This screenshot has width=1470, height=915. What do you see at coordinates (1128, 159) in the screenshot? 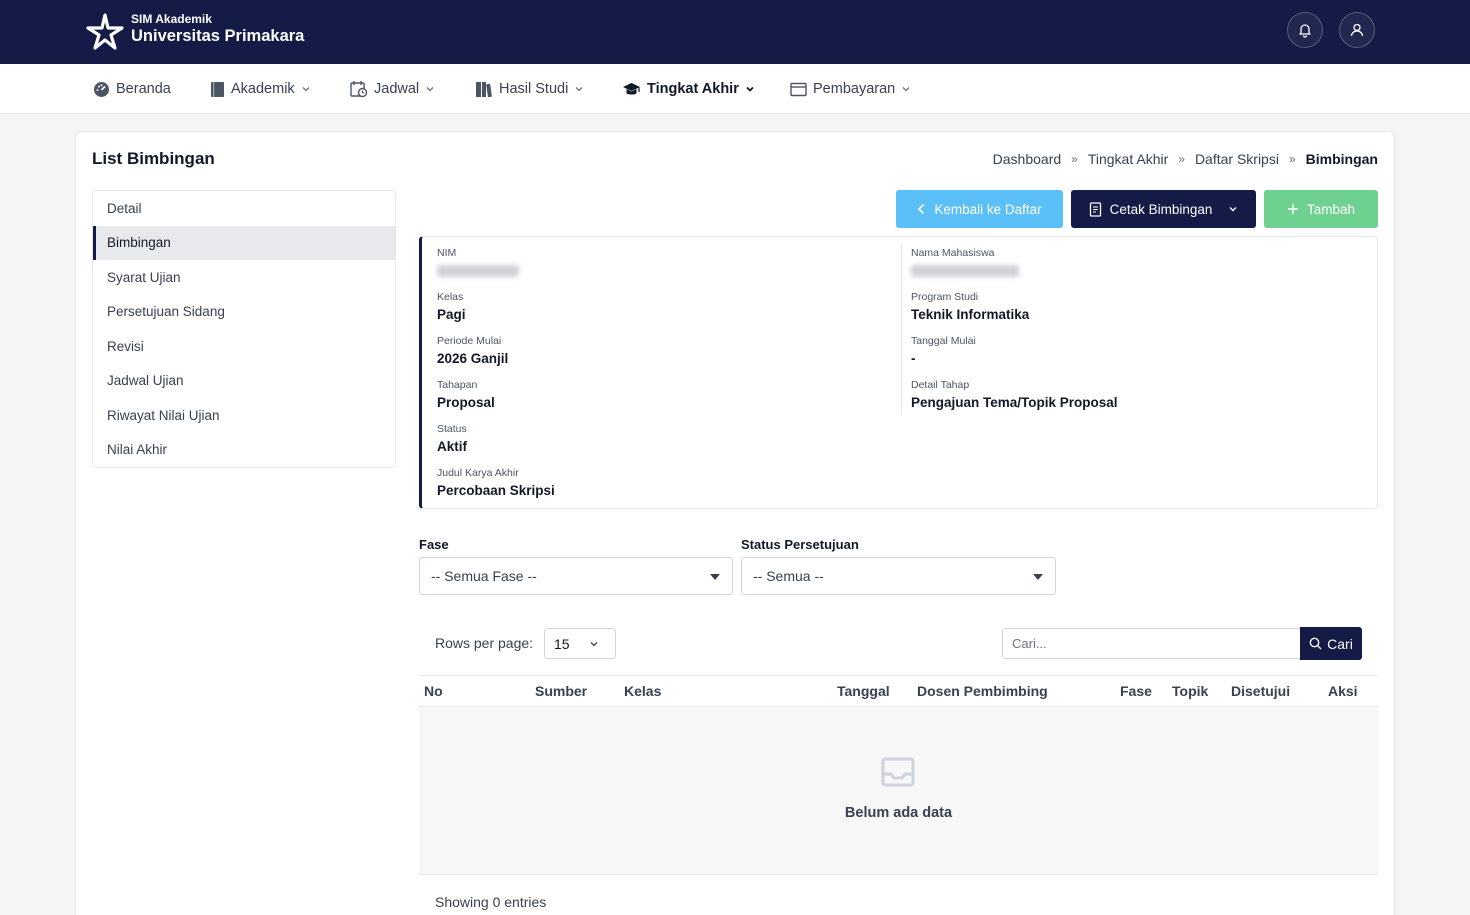
I see `breadcrumb-tingkat-akhir: Tingkat Akhir` at bounding box center [1128, 159].